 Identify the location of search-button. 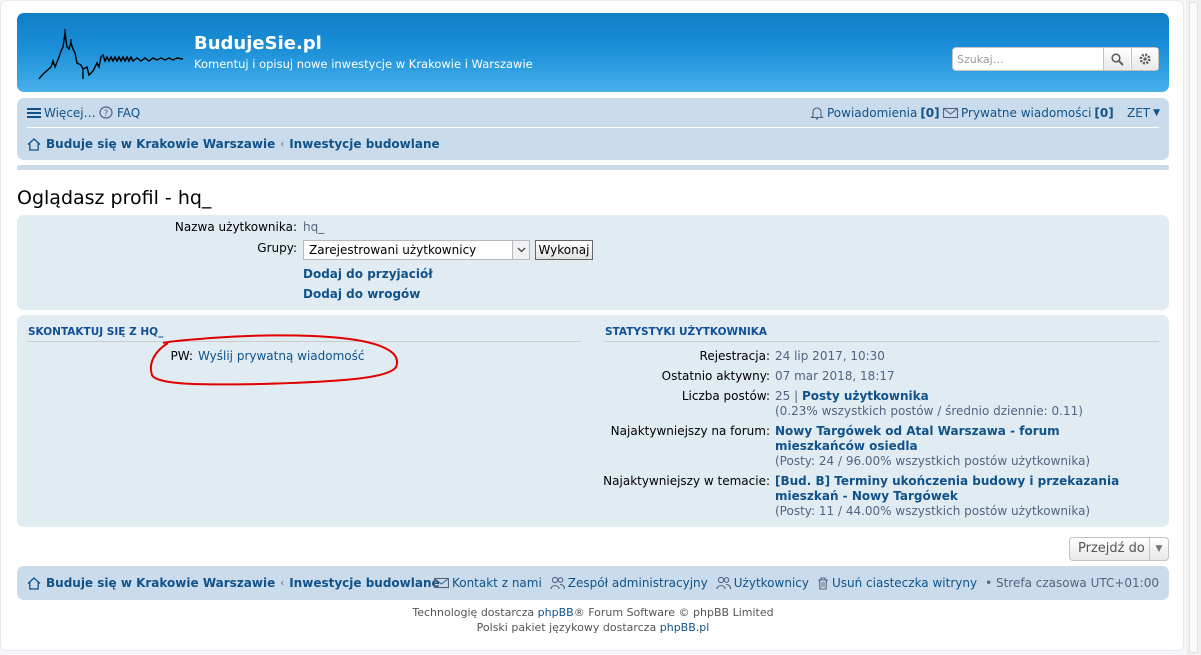
(1116, 59).